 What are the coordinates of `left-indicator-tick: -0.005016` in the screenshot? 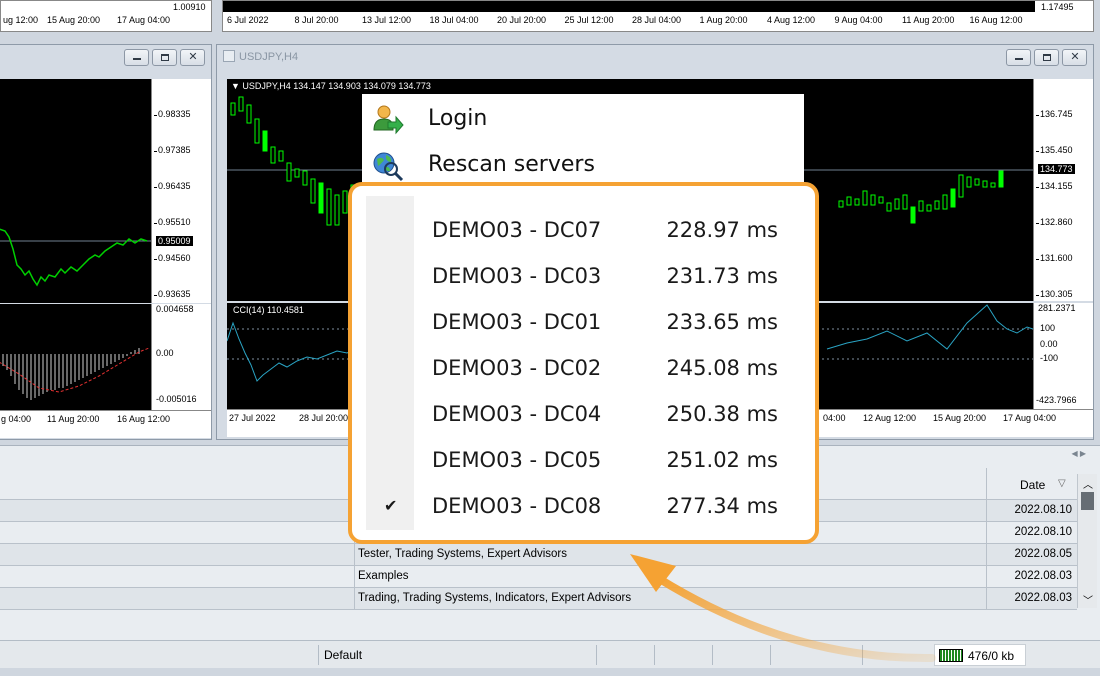 It's located at (176, 399).